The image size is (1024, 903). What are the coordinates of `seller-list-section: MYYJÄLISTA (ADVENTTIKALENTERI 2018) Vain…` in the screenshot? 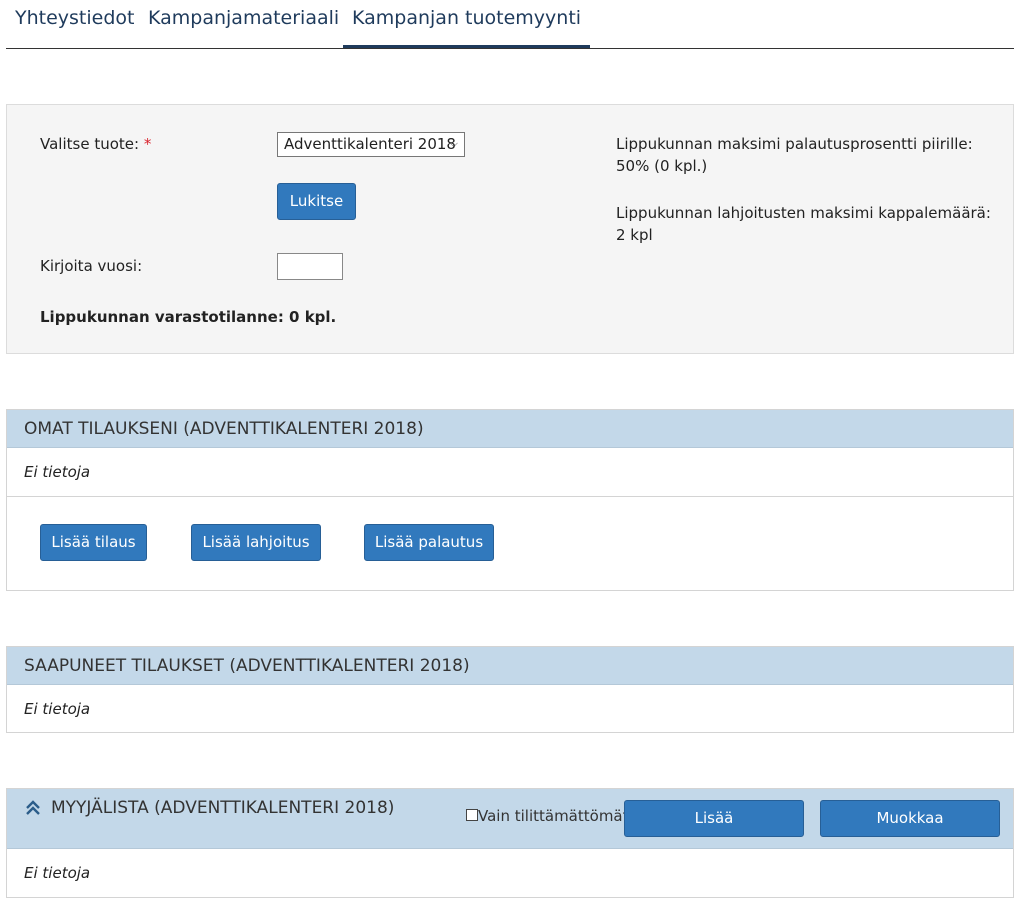 It's located at (510, 843).